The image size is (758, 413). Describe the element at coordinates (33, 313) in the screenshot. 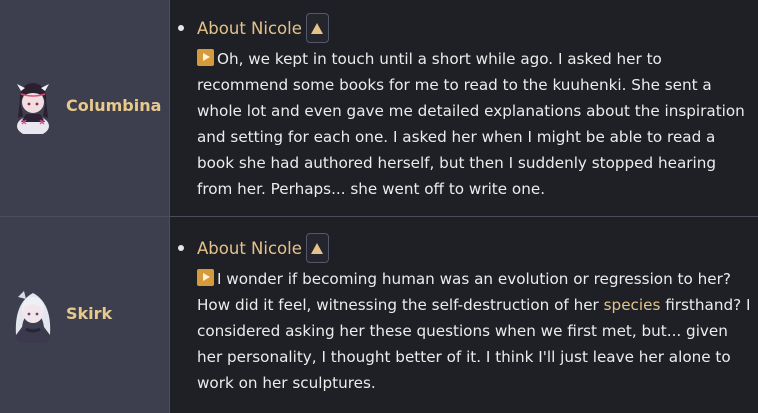

I see `skirk-avatar` at that location.